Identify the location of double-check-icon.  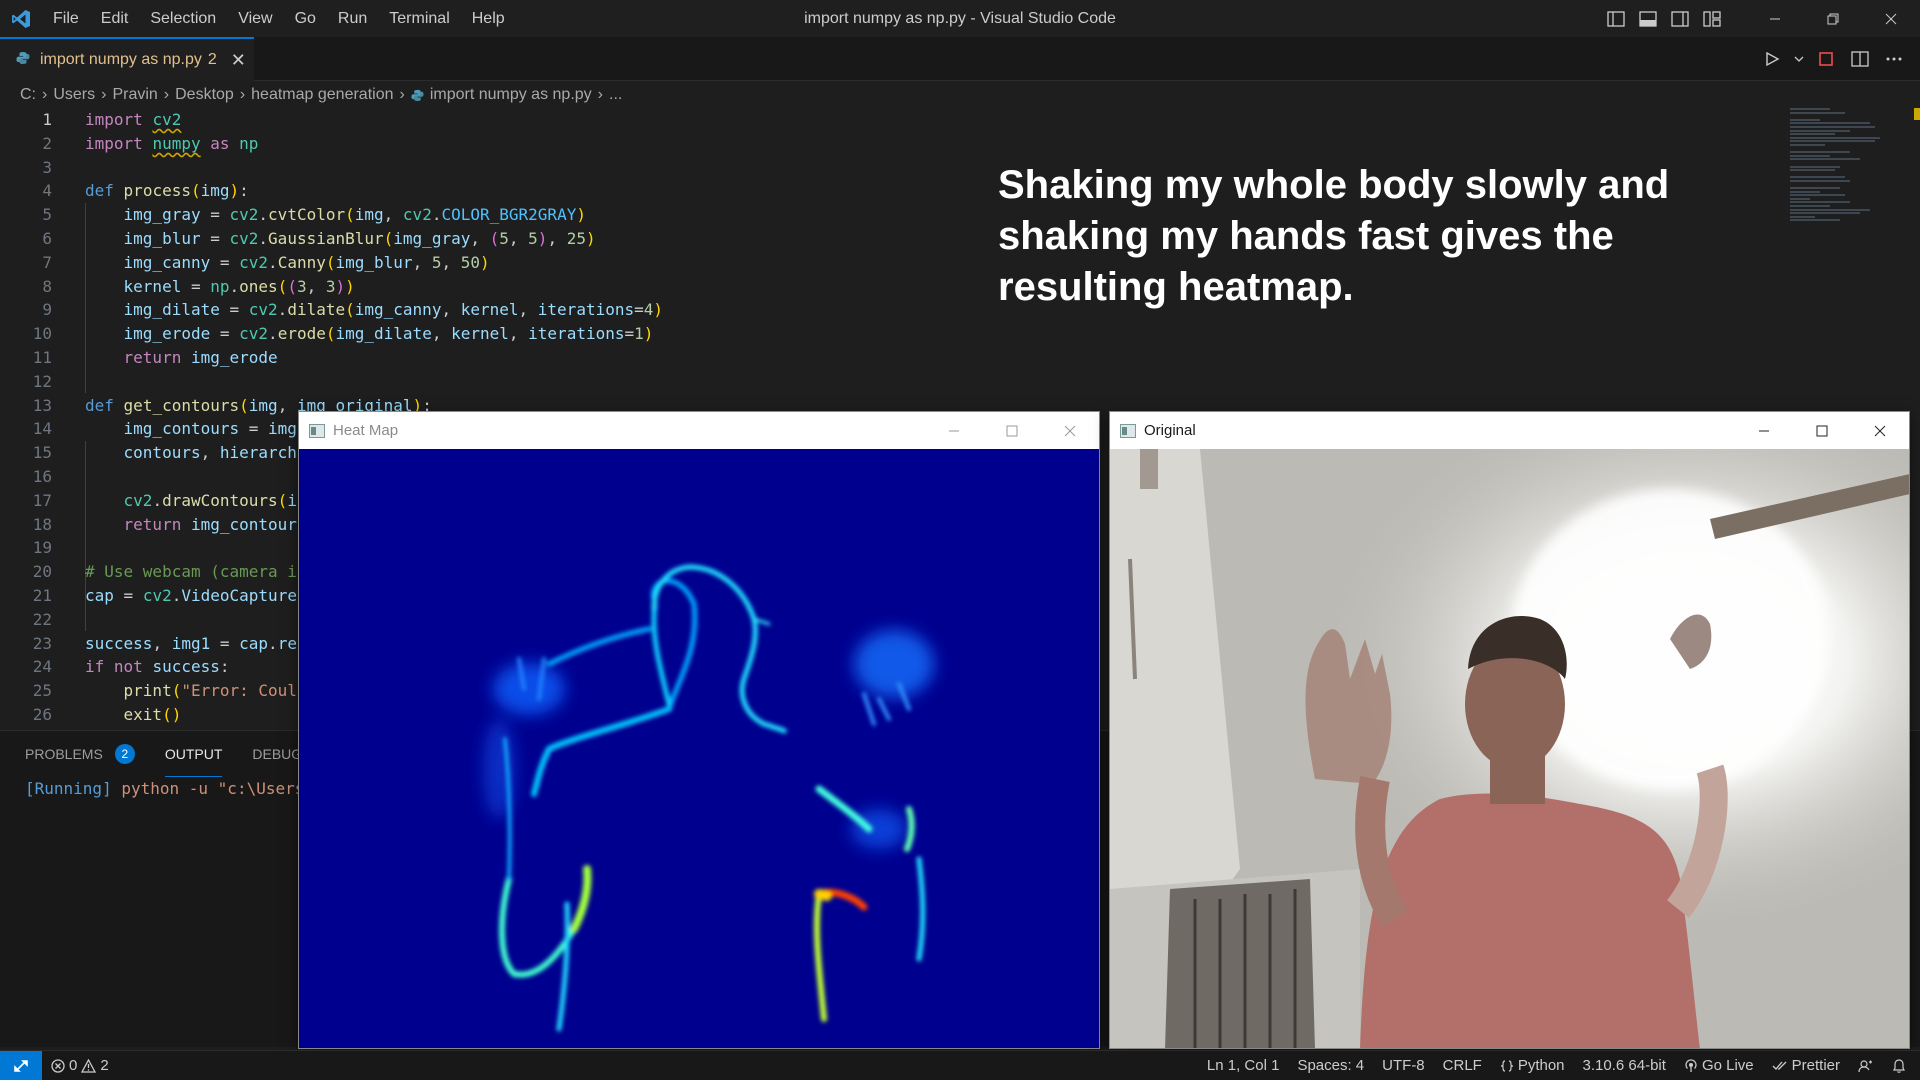
(1779, 1065).